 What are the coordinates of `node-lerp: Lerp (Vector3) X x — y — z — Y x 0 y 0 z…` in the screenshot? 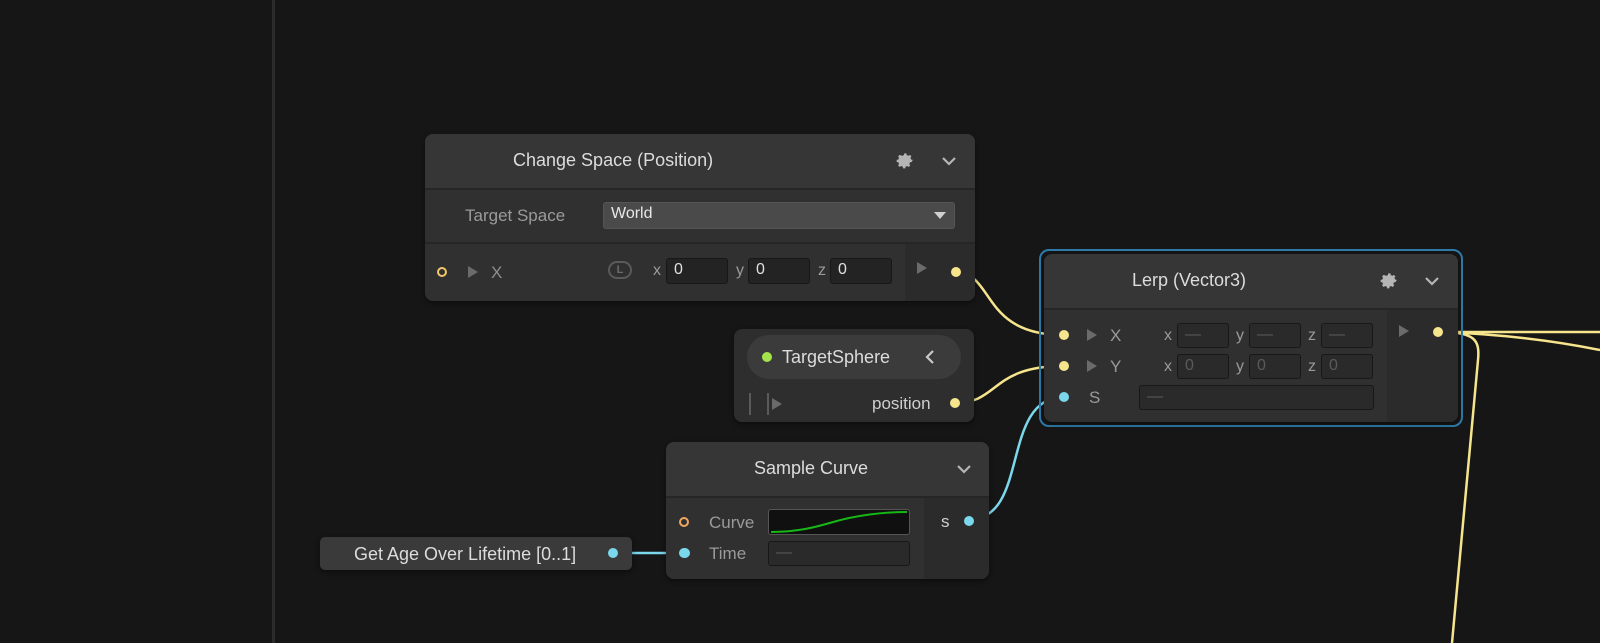 It's located at (1251, 338).